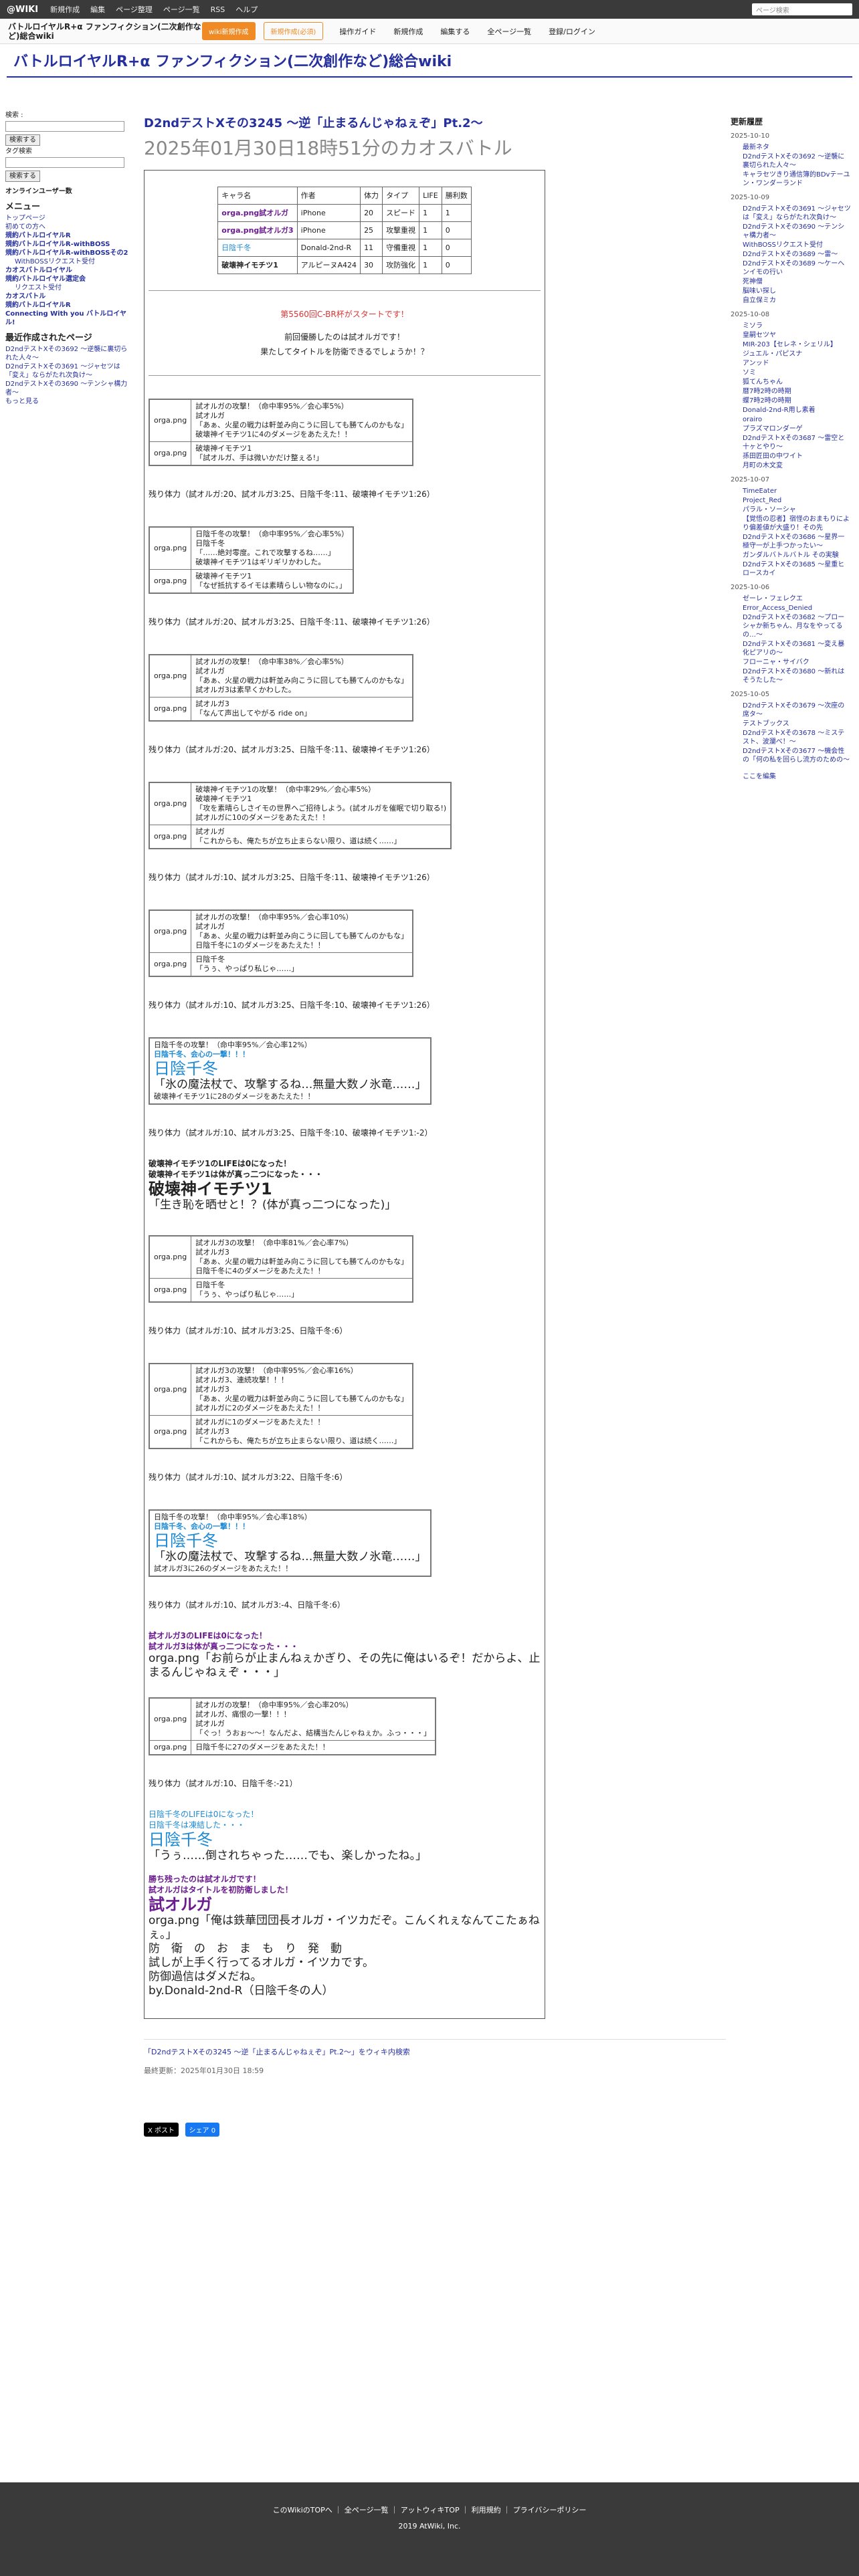  Describe the element at coordinates (797, 372) in the screenshot. I see `history-item: ソミ` at that location.